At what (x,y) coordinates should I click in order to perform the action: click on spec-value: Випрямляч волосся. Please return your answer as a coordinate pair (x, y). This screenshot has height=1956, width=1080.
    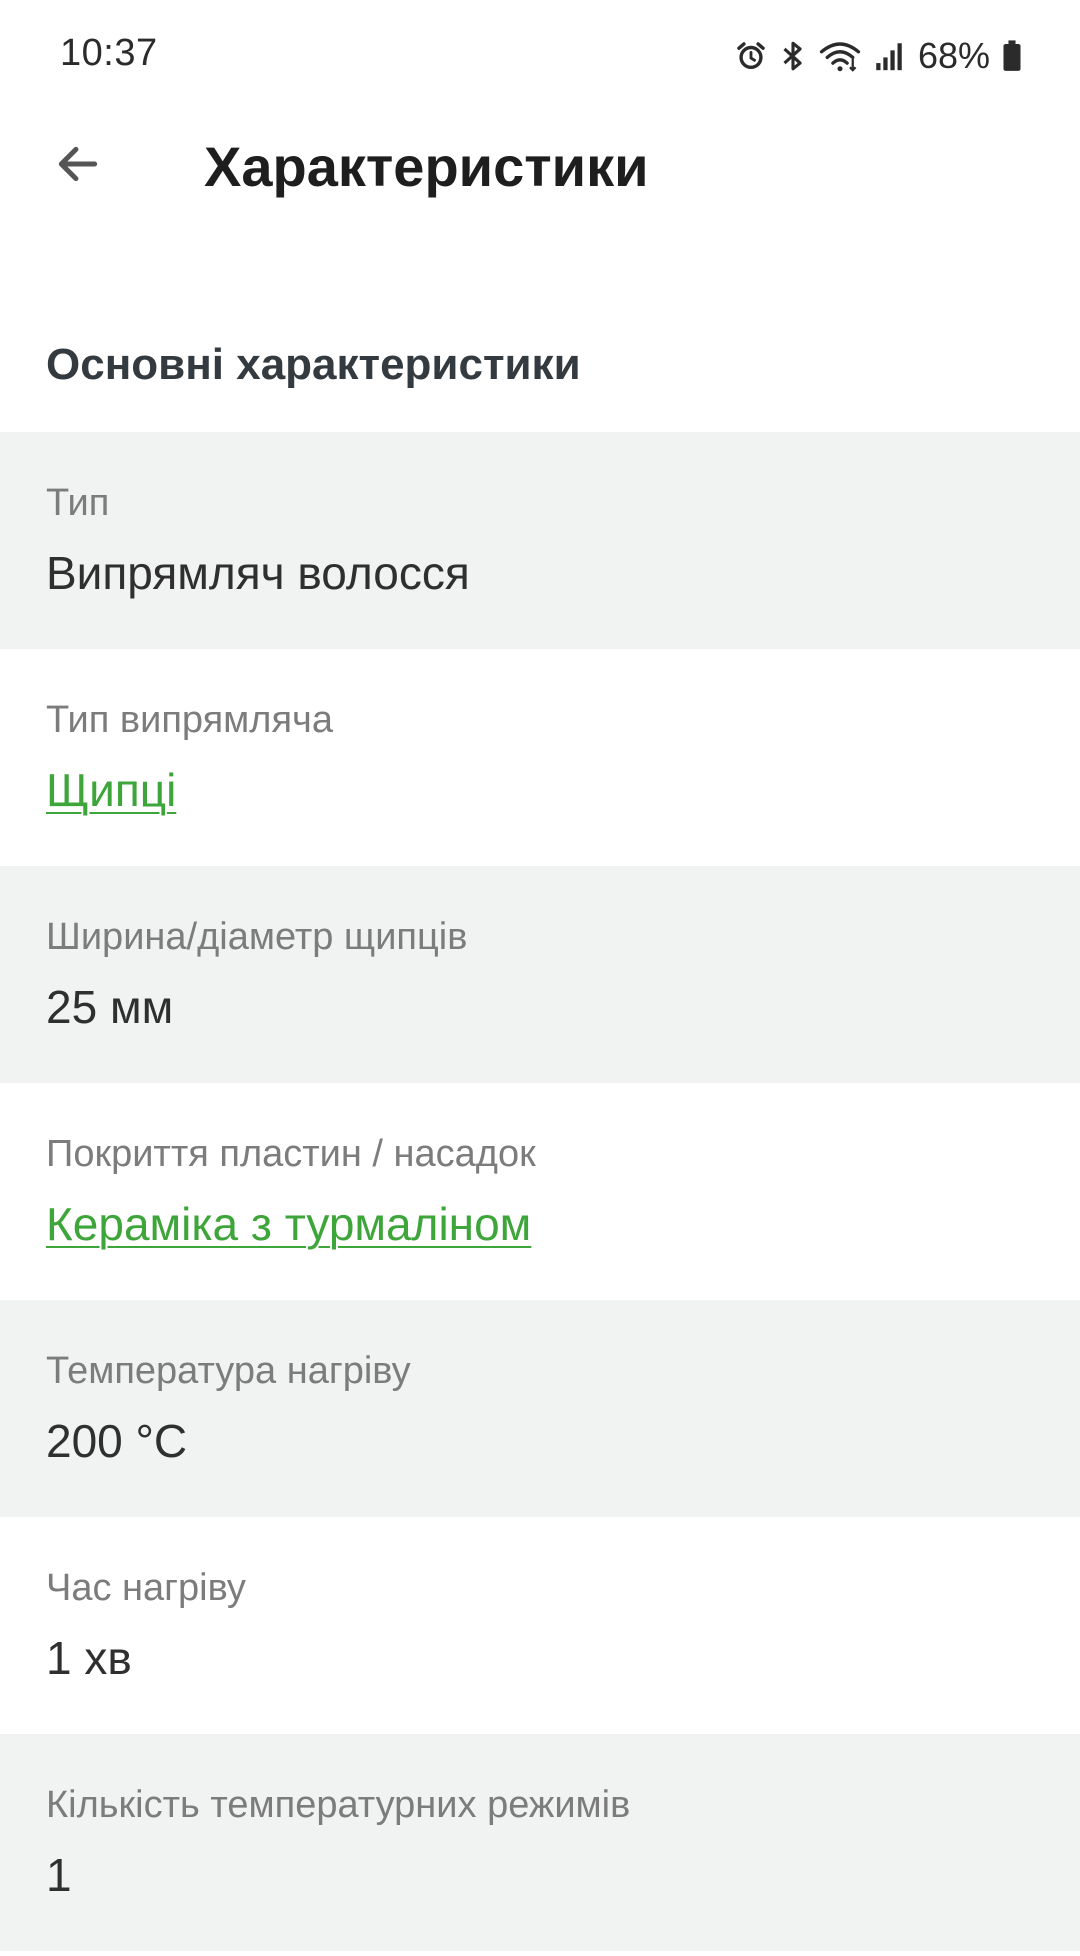
    Looking at the image, I should click on (258, 573).